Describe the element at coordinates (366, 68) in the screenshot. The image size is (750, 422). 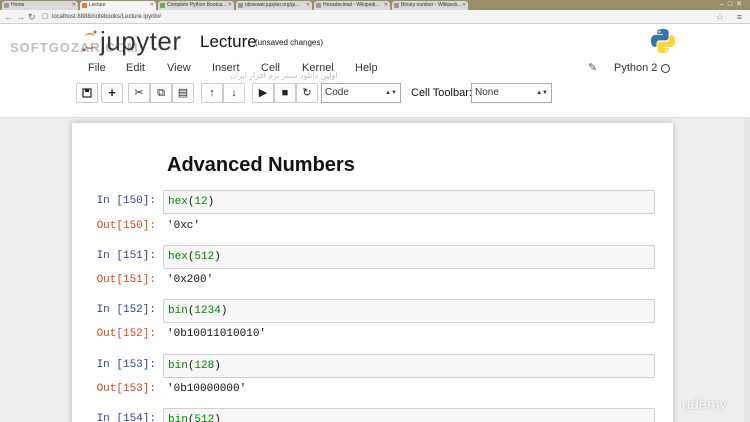
I see `menu-help: Help` at that location.